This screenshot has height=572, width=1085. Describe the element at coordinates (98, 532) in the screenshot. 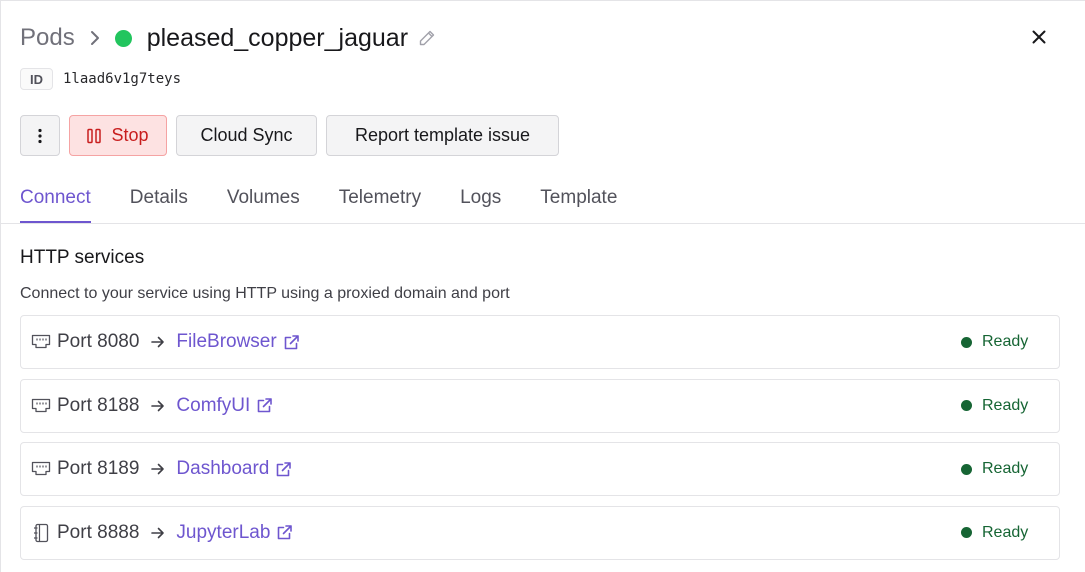

I see `port-label: Port 8888` at that location.